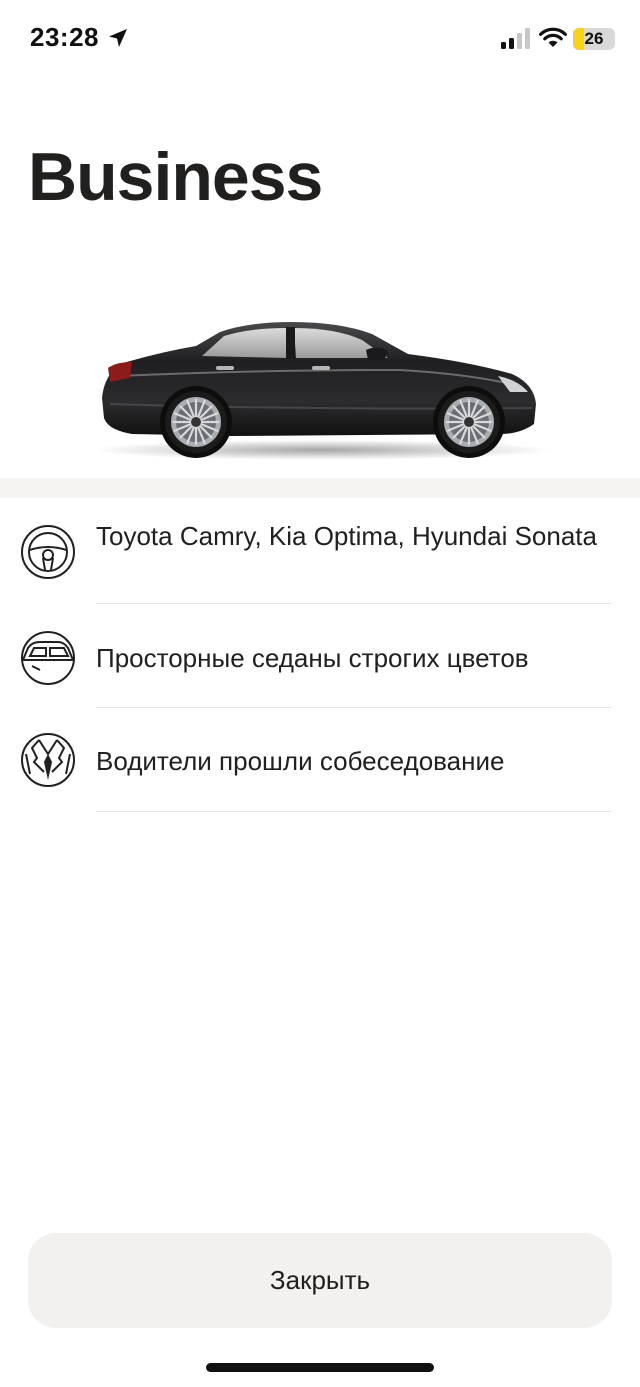 Image resolution: width=640 pixels, height=1387 pixels. I want to click on list-item: Водители прошли собеседование, so click(320, 760).